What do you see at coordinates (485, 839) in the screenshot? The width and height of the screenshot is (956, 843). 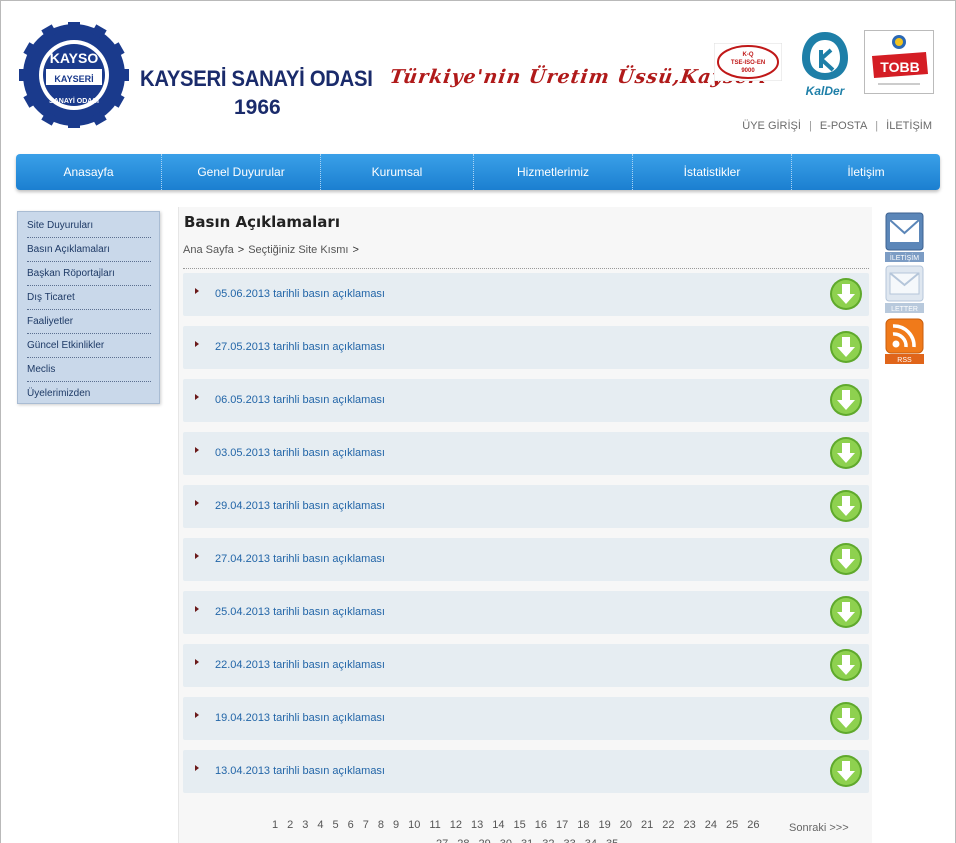 I see `page-link: 29` at bounding box center [485, 839].